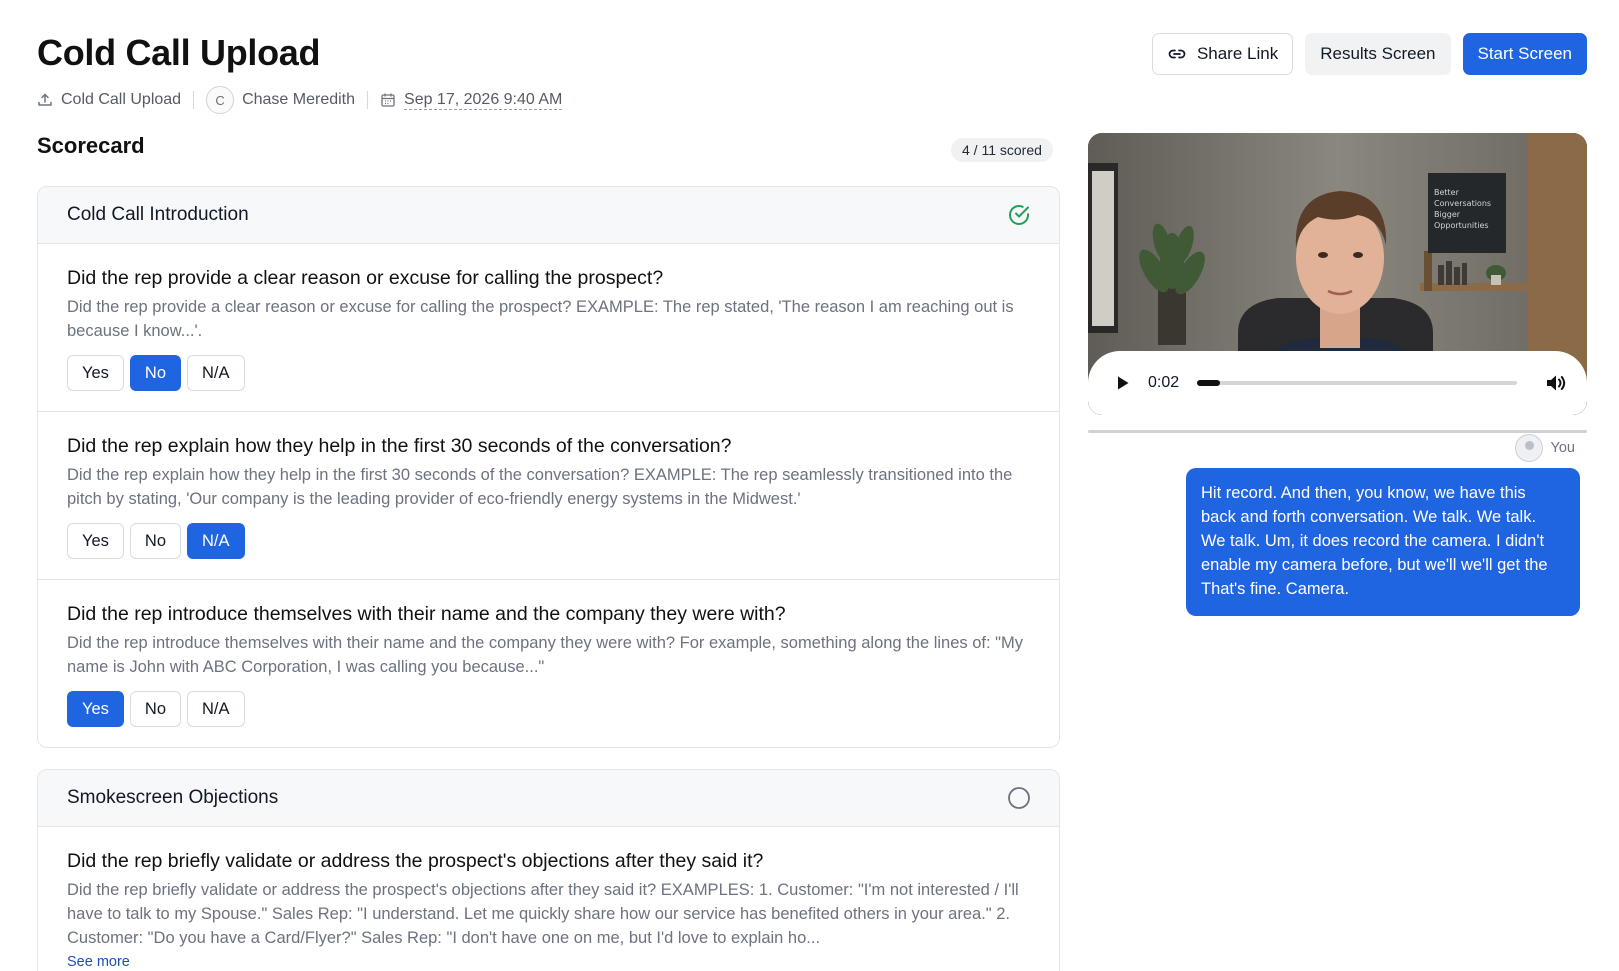 This screenshot has width=1619, height=971. Describe the element at coordinates (179, 52) in the screenshot. I see `page-title: Cold Call Upload` at that location.